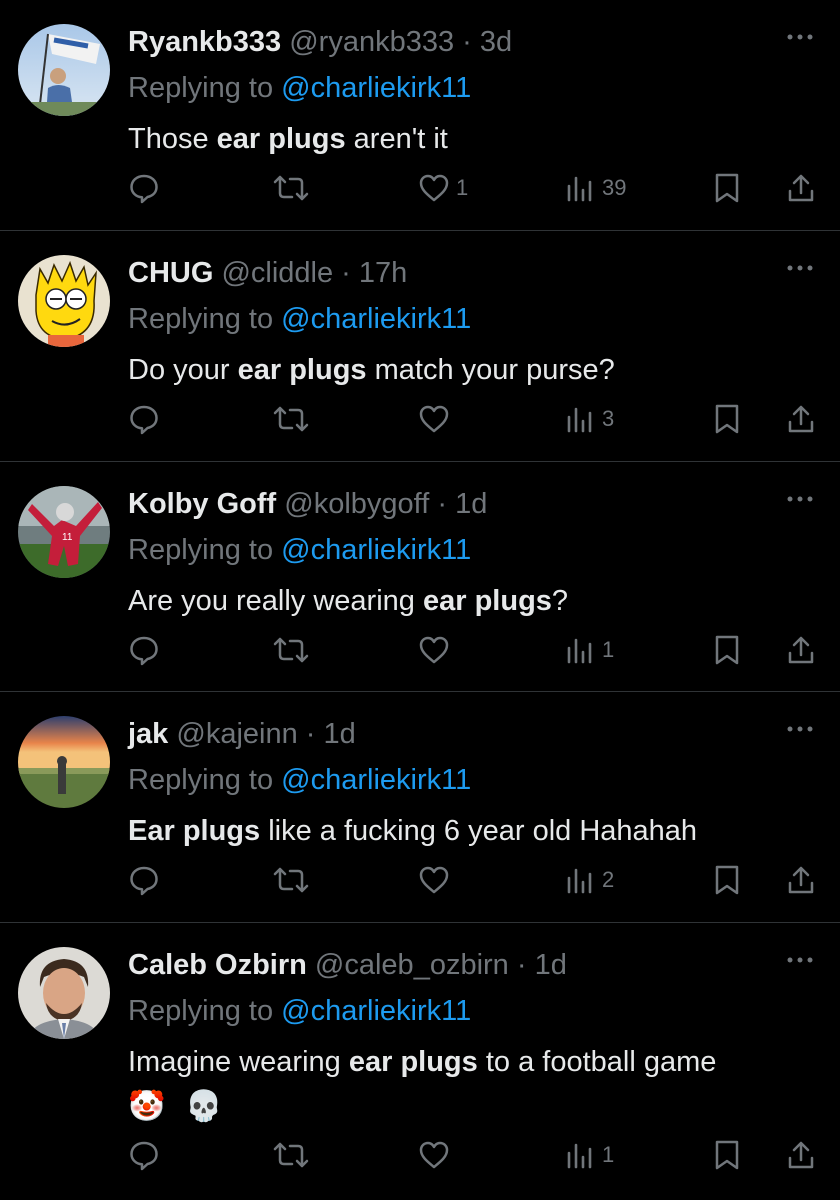 The height and width of the screenshot is (1200, 840). Describe the element at coordinates (204, 42) in the screenshot. I see `display-name: Ryankb333` at that location.